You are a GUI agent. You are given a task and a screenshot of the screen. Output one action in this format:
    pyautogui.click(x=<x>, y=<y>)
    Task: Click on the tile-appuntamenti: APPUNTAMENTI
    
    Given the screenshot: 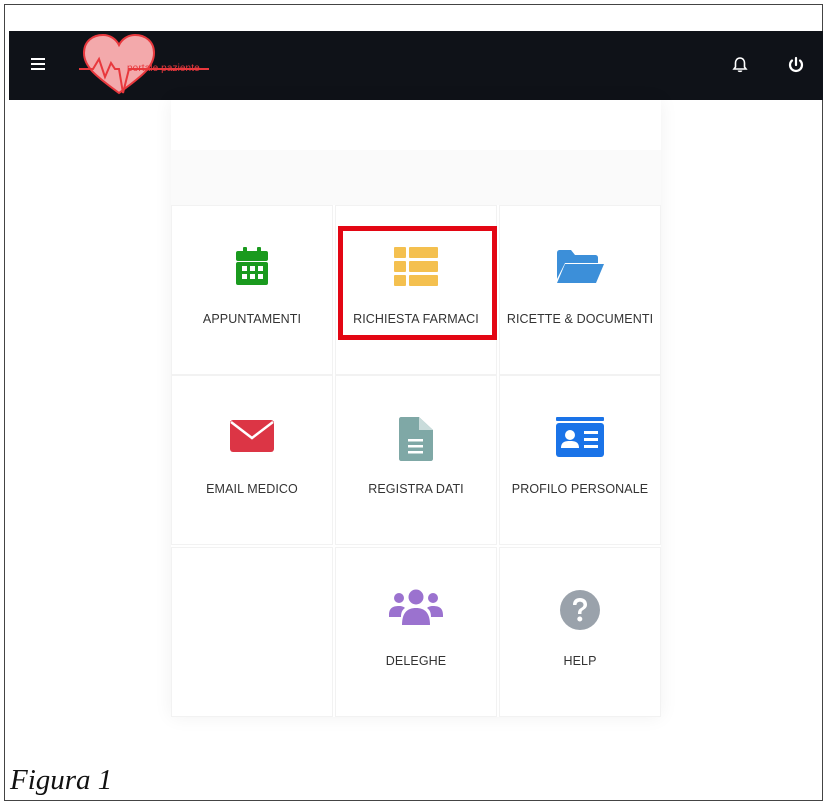 What is the action you would take?
    pyautogui.click(x=252, y=290)
    